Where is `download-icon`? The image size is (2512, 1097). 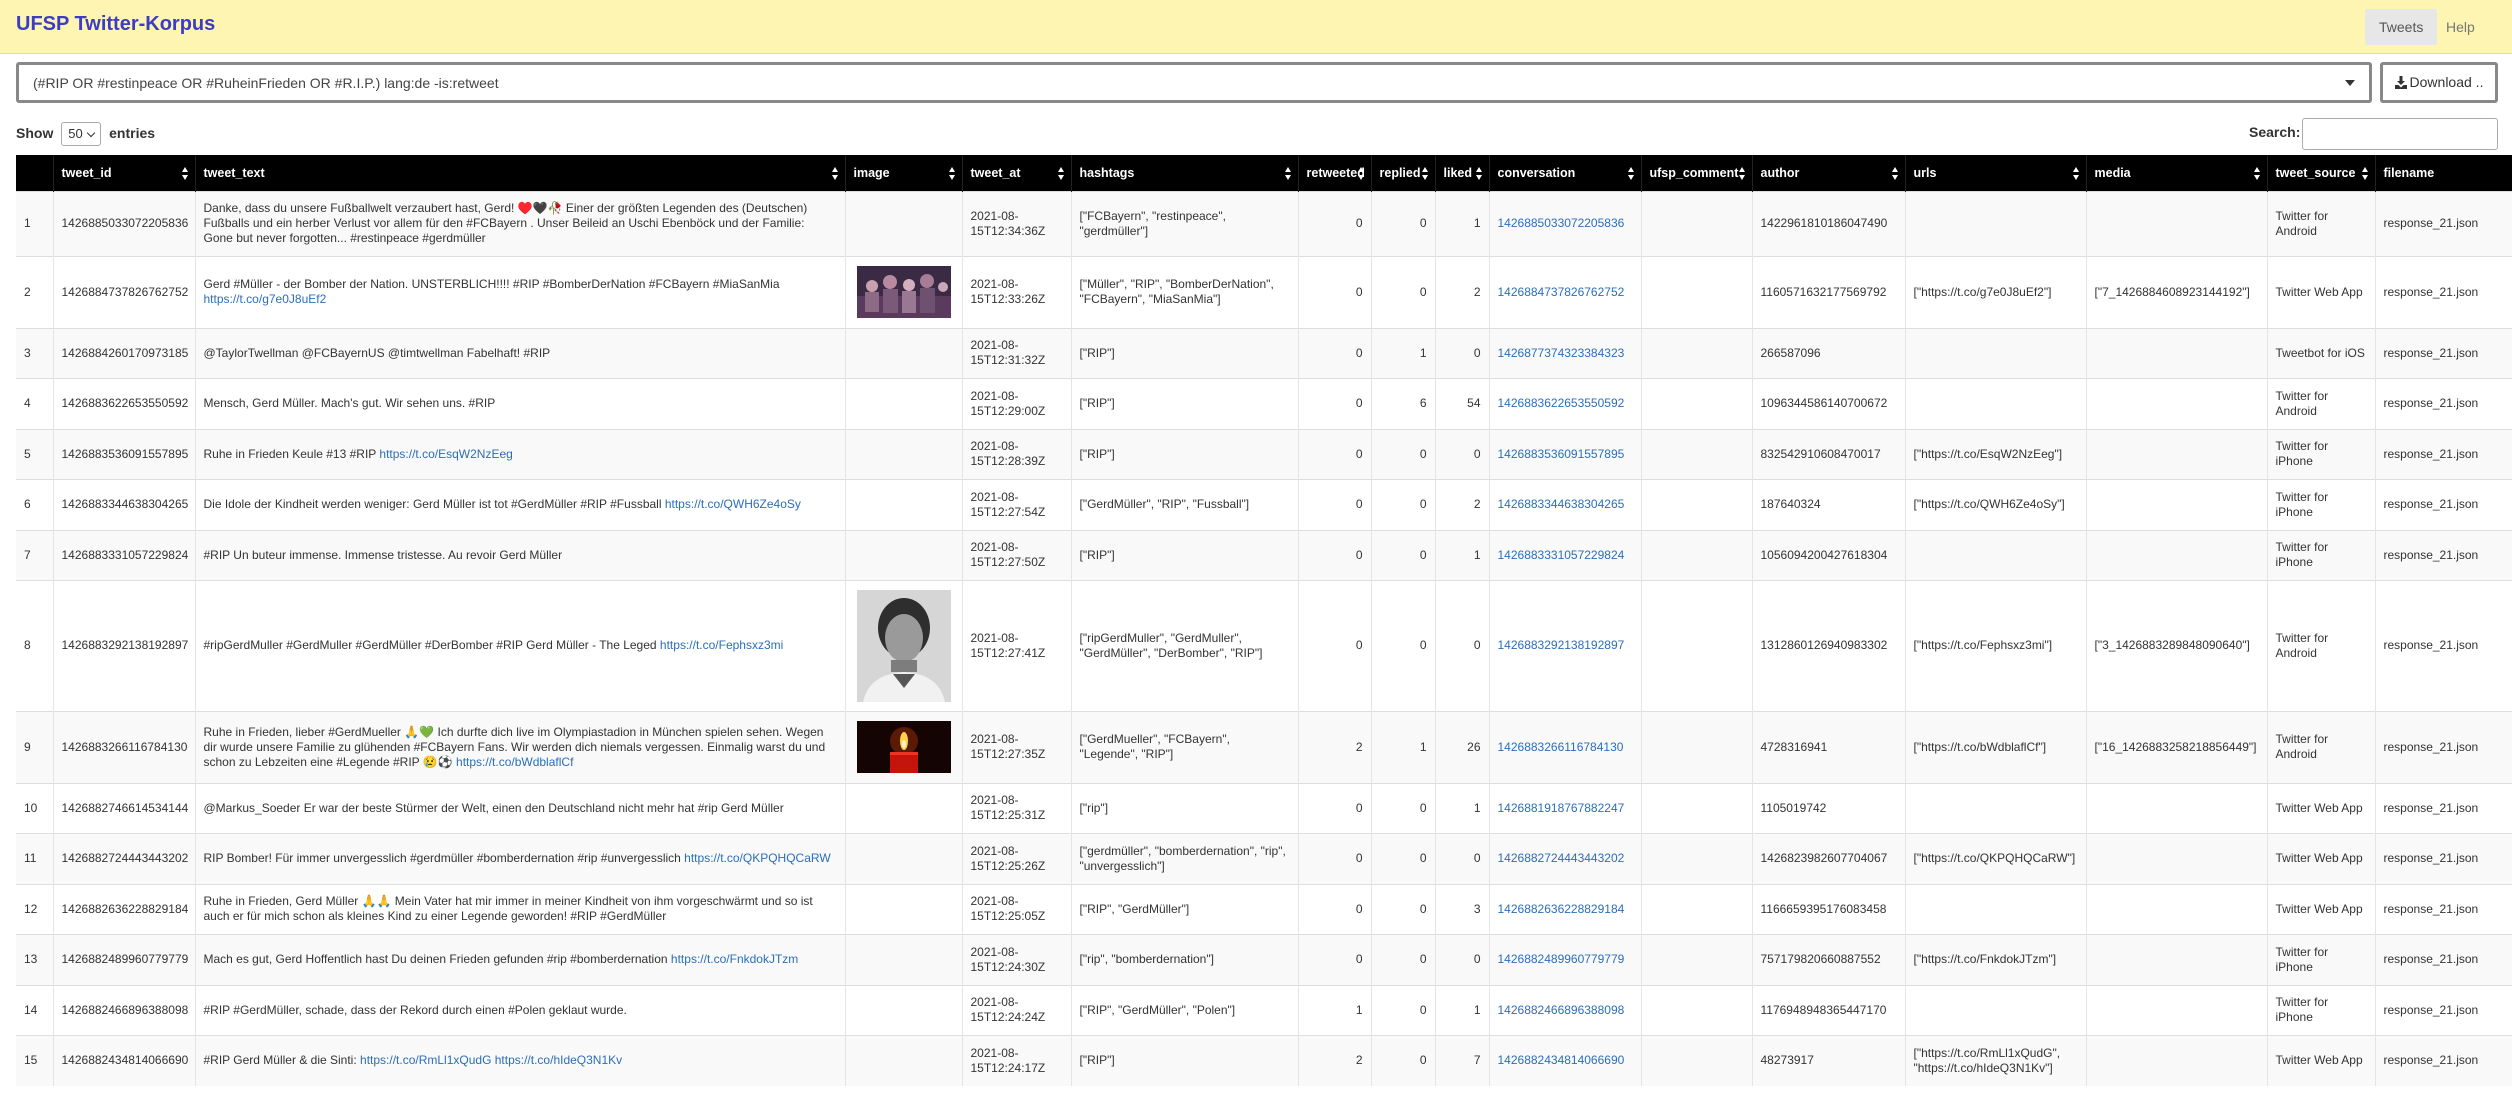 download-icon is located at coordinates (2400, 82).